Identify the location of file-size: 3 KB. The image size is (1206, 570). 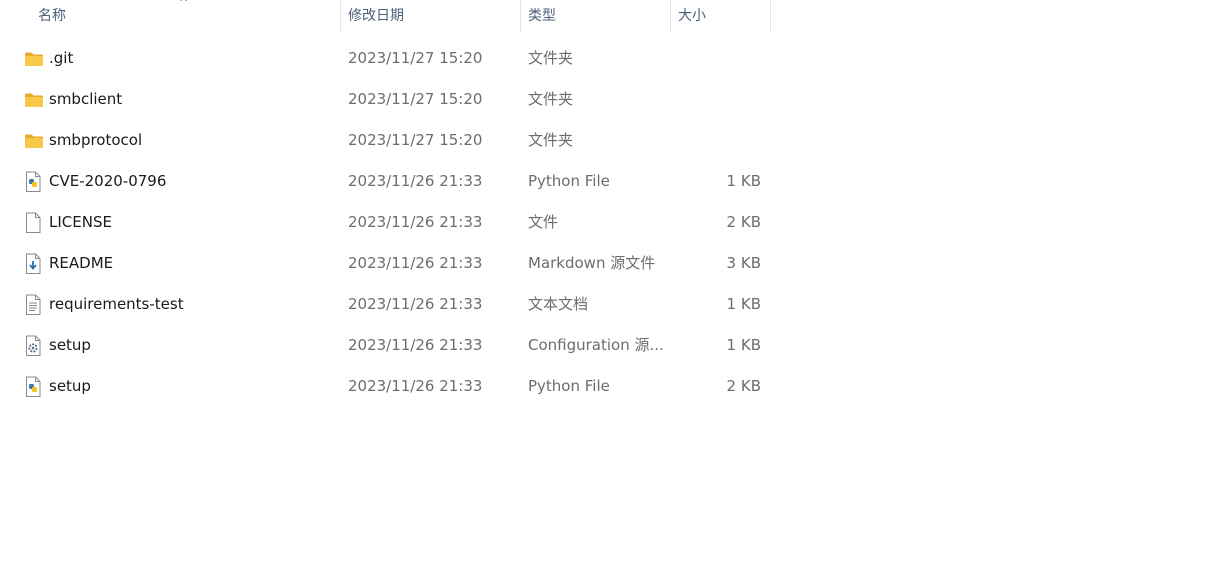
(743, 263).